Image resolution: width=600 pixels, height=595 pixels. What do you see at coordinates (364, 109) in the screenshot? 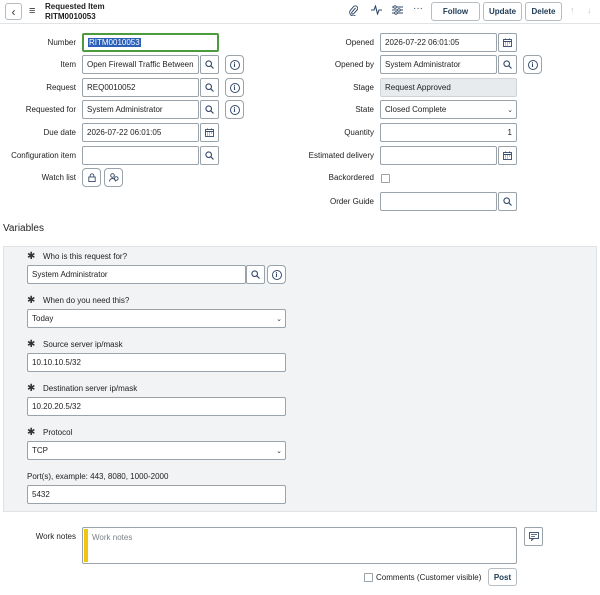
I see `state-label: State` at bounding box center [364, 109].